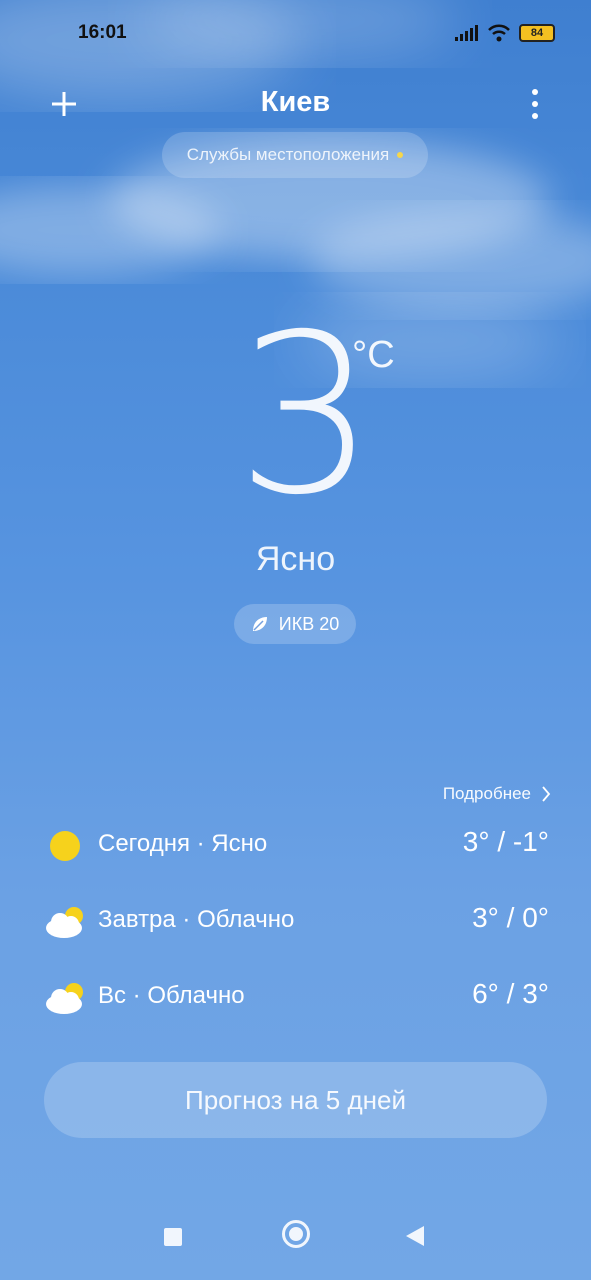 The height and width of the screenshot is (1280, 591). What do you see at coordinates (546, 794) in the screenshot?
I see `chevron-right-icon` at bounding box center [546, 794].